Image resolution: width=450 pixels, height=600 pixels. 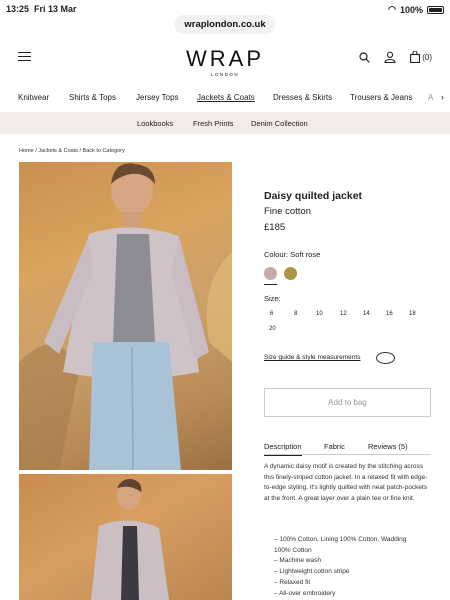 I want to click on battery-icon, so click(x=435, y=9).